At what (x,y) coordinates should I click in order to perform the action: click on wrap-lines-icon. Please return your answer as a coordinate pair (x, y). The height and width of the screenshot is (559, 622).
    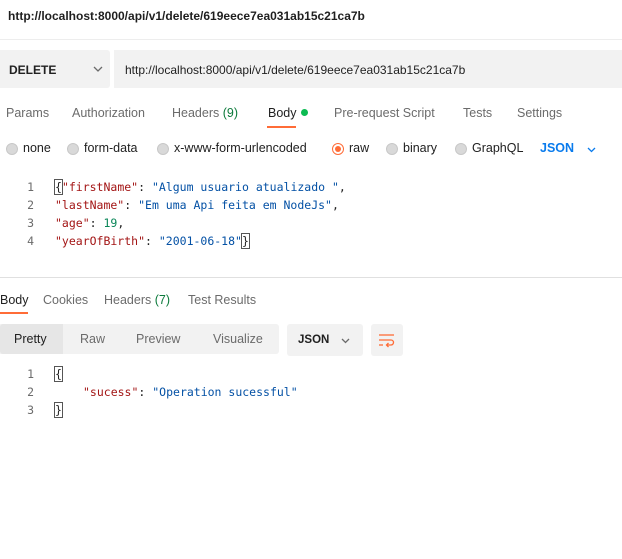
    Looking at the image, I should click on (387, 341).